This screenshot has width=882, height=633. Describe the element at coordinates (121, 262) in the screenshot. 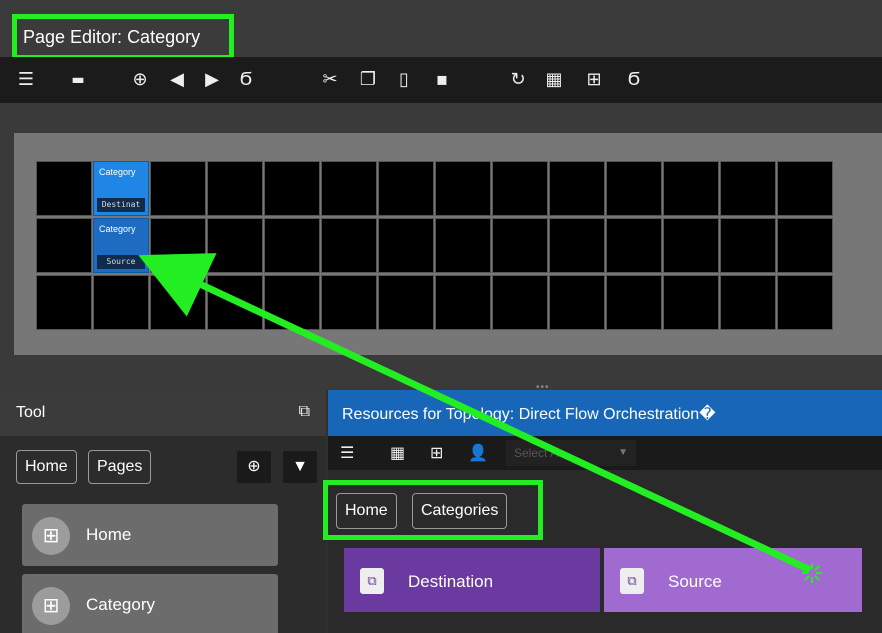

I see `canvas-button-sublabel: Source` at that location.